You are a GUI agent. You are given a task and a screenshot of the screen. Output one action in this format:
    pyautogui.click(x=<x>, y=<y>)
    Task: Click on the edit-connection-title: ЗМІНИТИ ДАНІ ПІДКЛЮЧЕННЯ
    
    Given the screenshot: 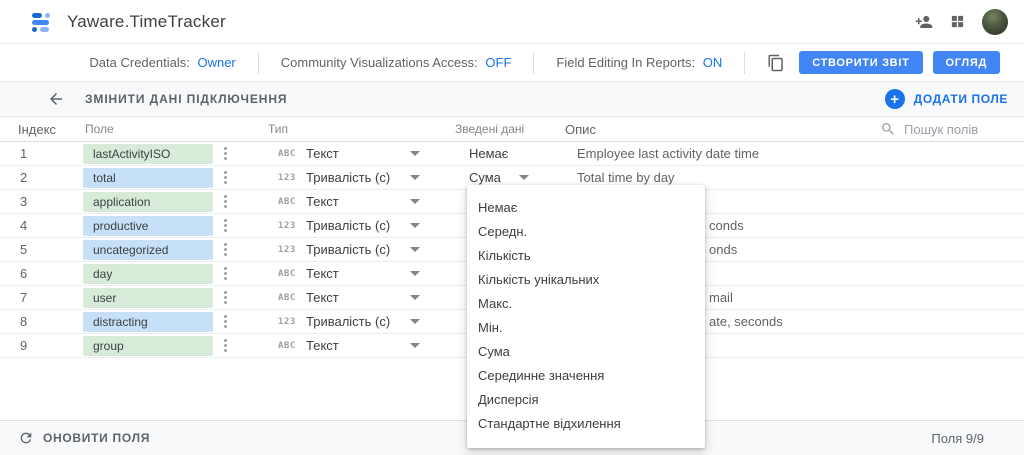 What is the action you would take?
    pyautogui.click(x=186, y=99)
    